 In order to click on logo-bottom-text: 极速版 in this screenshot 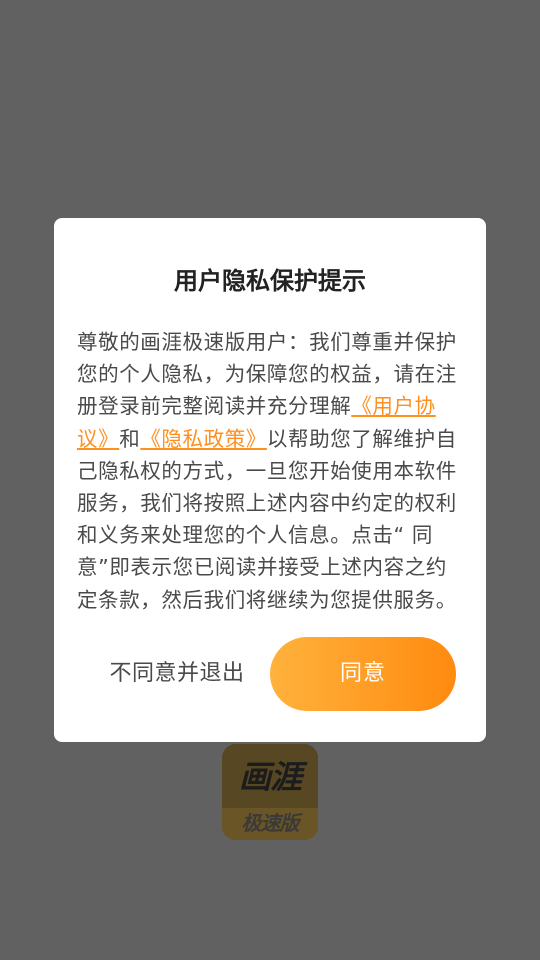, I will do `click(270, 824)`.